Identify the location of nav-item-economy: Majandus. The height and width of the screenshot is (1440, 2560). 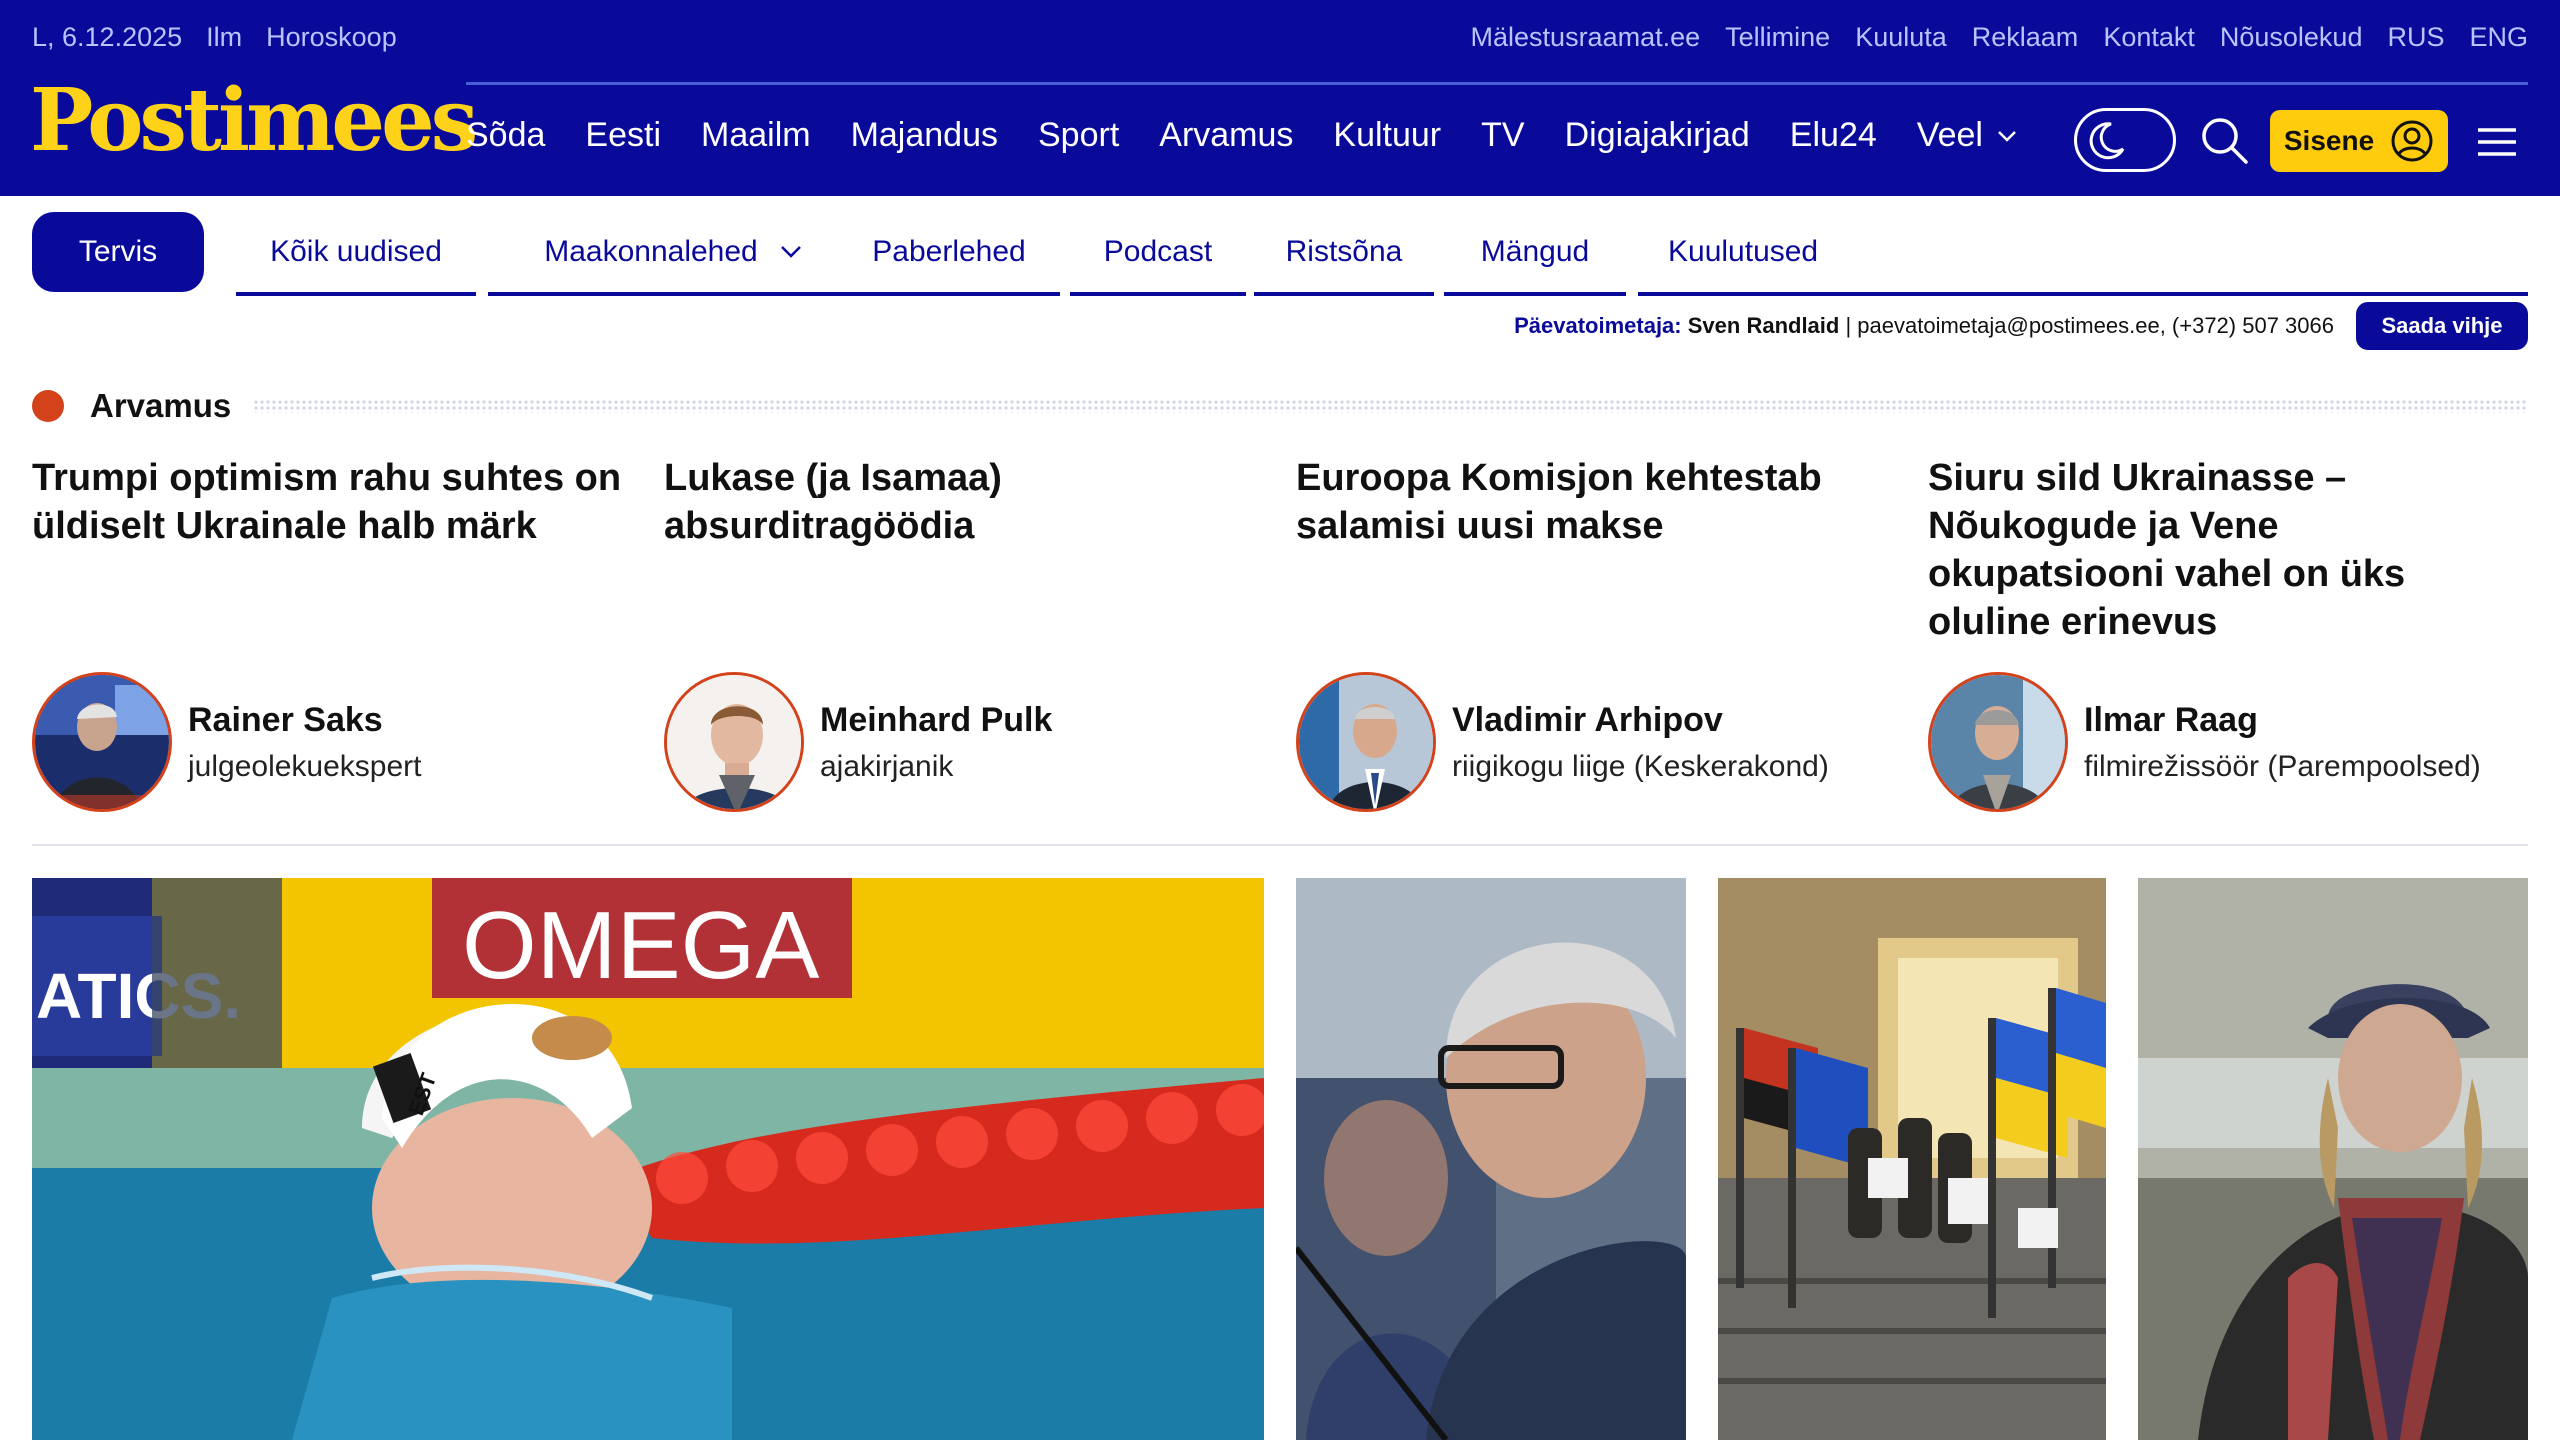
(924, 135).